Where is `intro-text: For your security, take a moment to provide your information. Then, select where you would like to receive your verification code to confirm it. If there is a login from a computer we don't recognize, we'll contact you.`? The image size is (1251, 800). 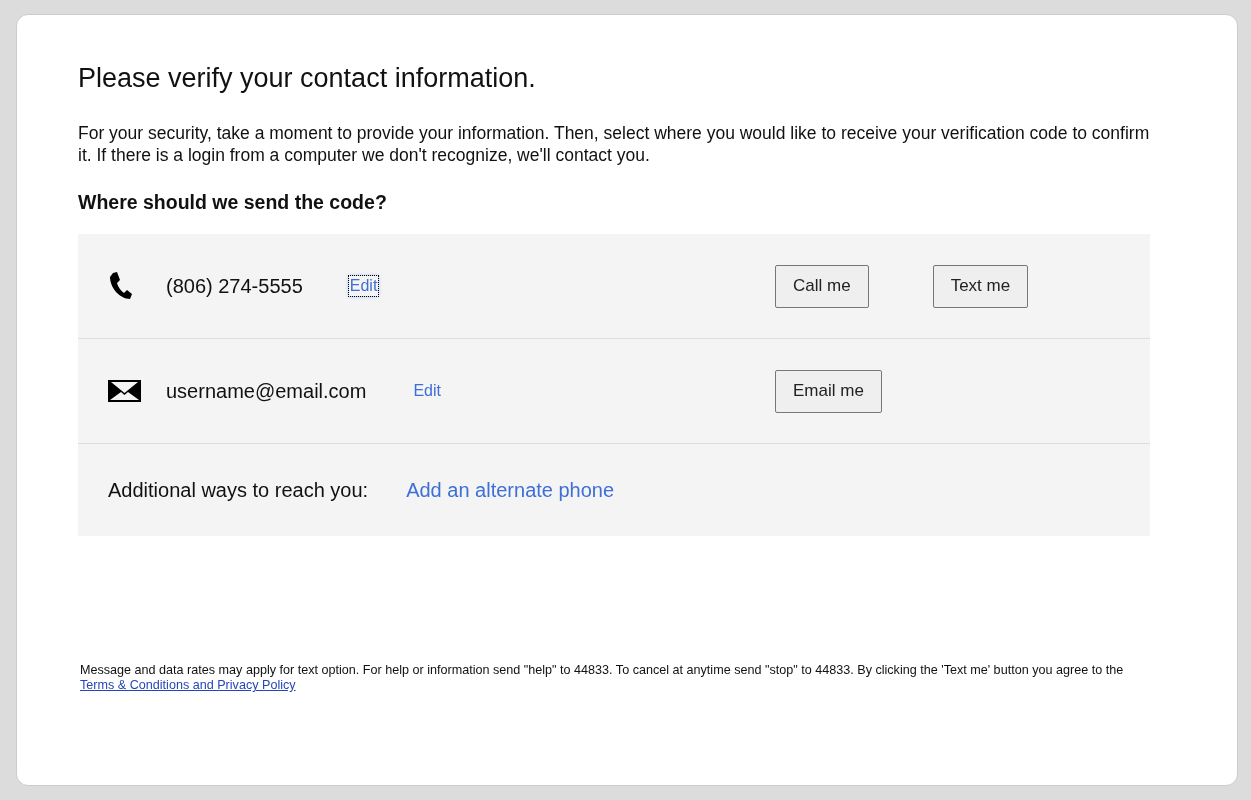 intro-text: For your security, take a moment to provide your information. Then, select where you would like to receive your verification code to confirm it. If there is a login from a computer we don't recognize, we'll contact you. is located at coordinates (614, 144).